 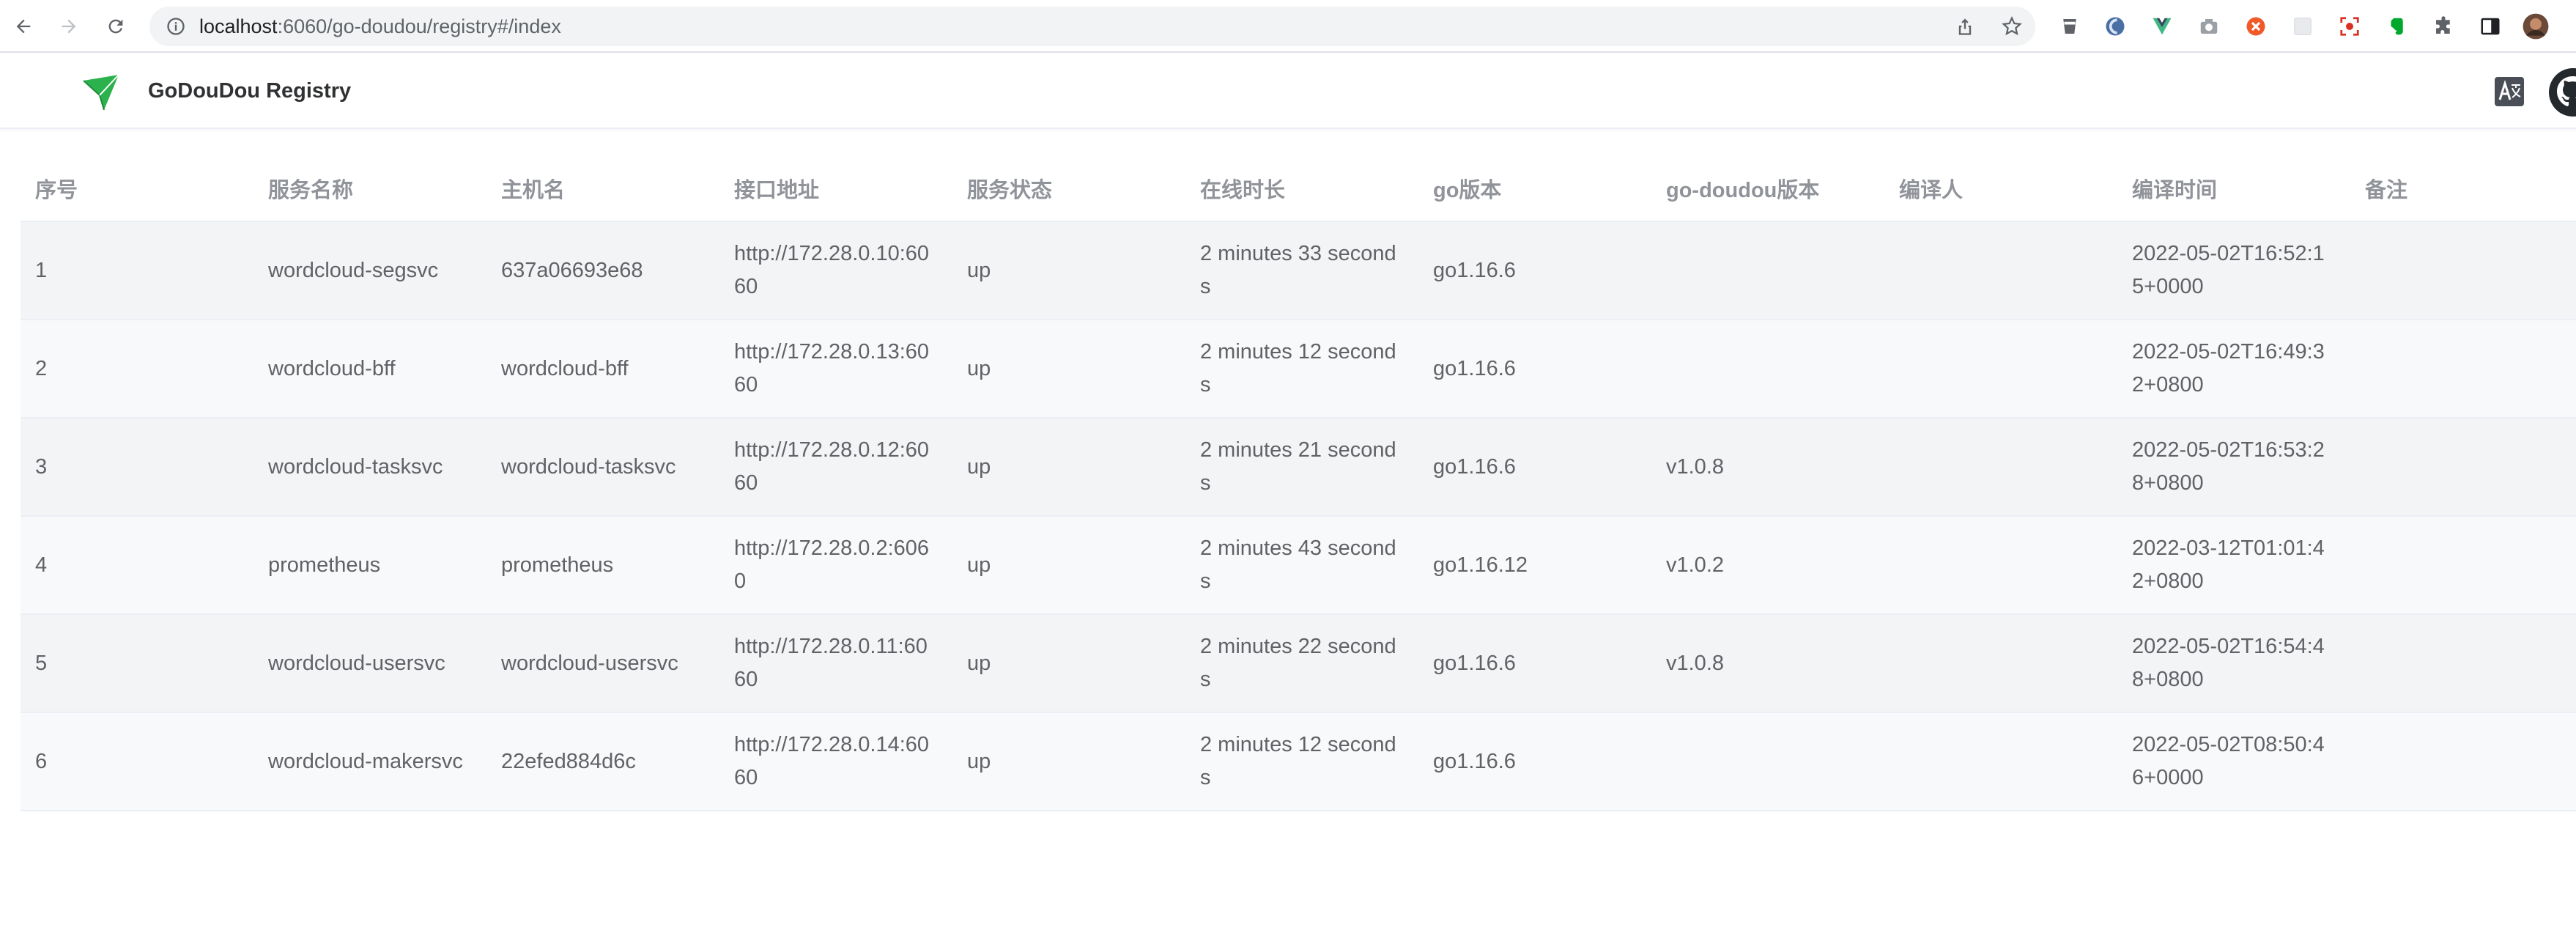 What do you see at coordinates (835, 189) in the screenshot?
I see `column-header-address: 接口地址` at bounding box center [835, 189].